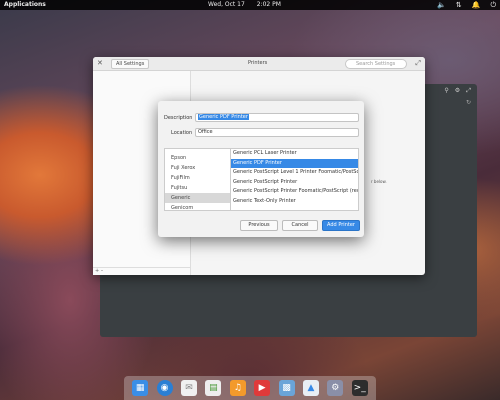 This screenshot has height=400, width=500. I want to click on model-item: Generic PostScript Printer, so click(294, 183).